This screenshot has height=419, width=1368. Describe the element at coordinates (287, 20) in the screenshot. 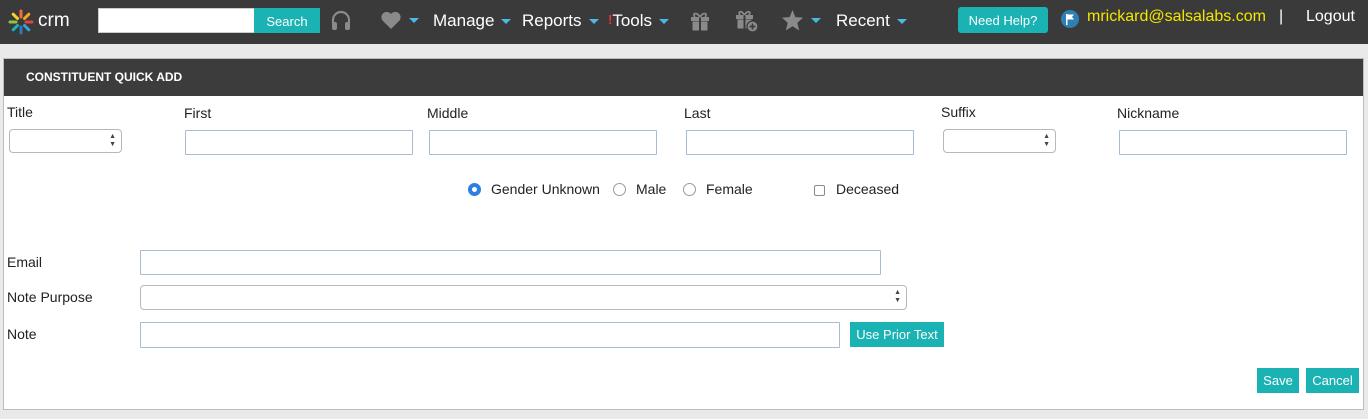

I see `search-button: Search` at that location.